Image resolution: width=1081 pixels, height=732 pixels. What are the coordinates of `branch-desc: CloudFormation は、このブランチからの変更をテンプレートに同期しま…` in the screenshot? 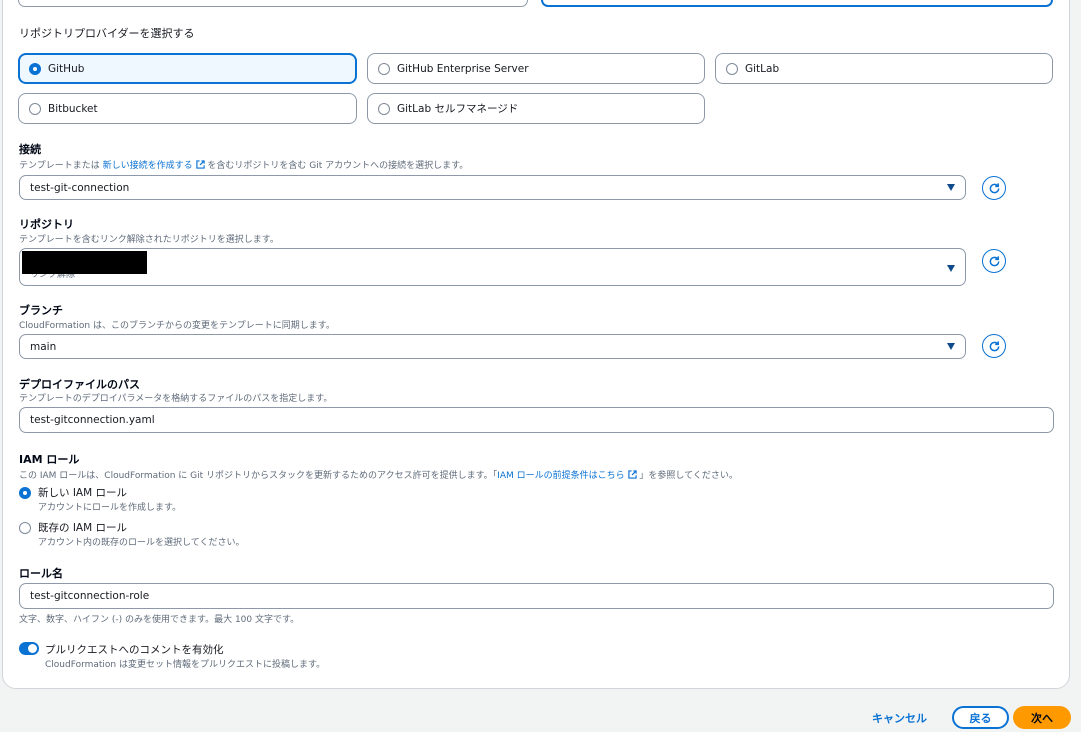 It's located at (177, 326).